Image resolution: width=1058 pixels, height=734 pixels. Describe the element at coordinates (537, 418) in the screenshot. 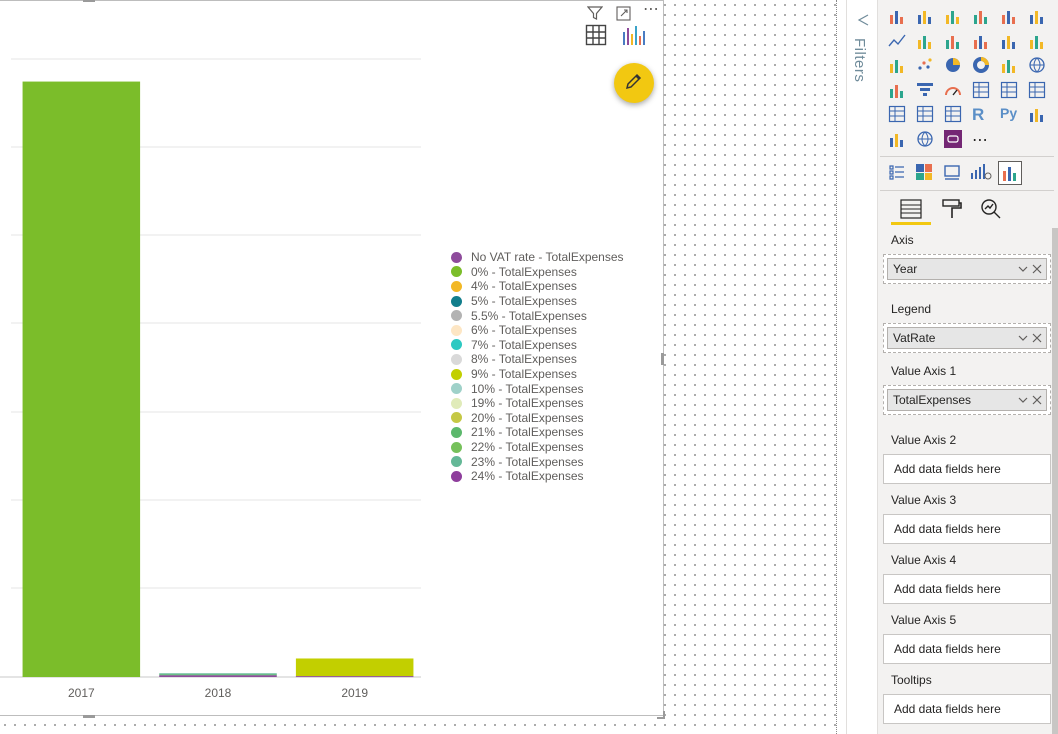

I see `legend-item: 20% - TotalExpenses` at that location.